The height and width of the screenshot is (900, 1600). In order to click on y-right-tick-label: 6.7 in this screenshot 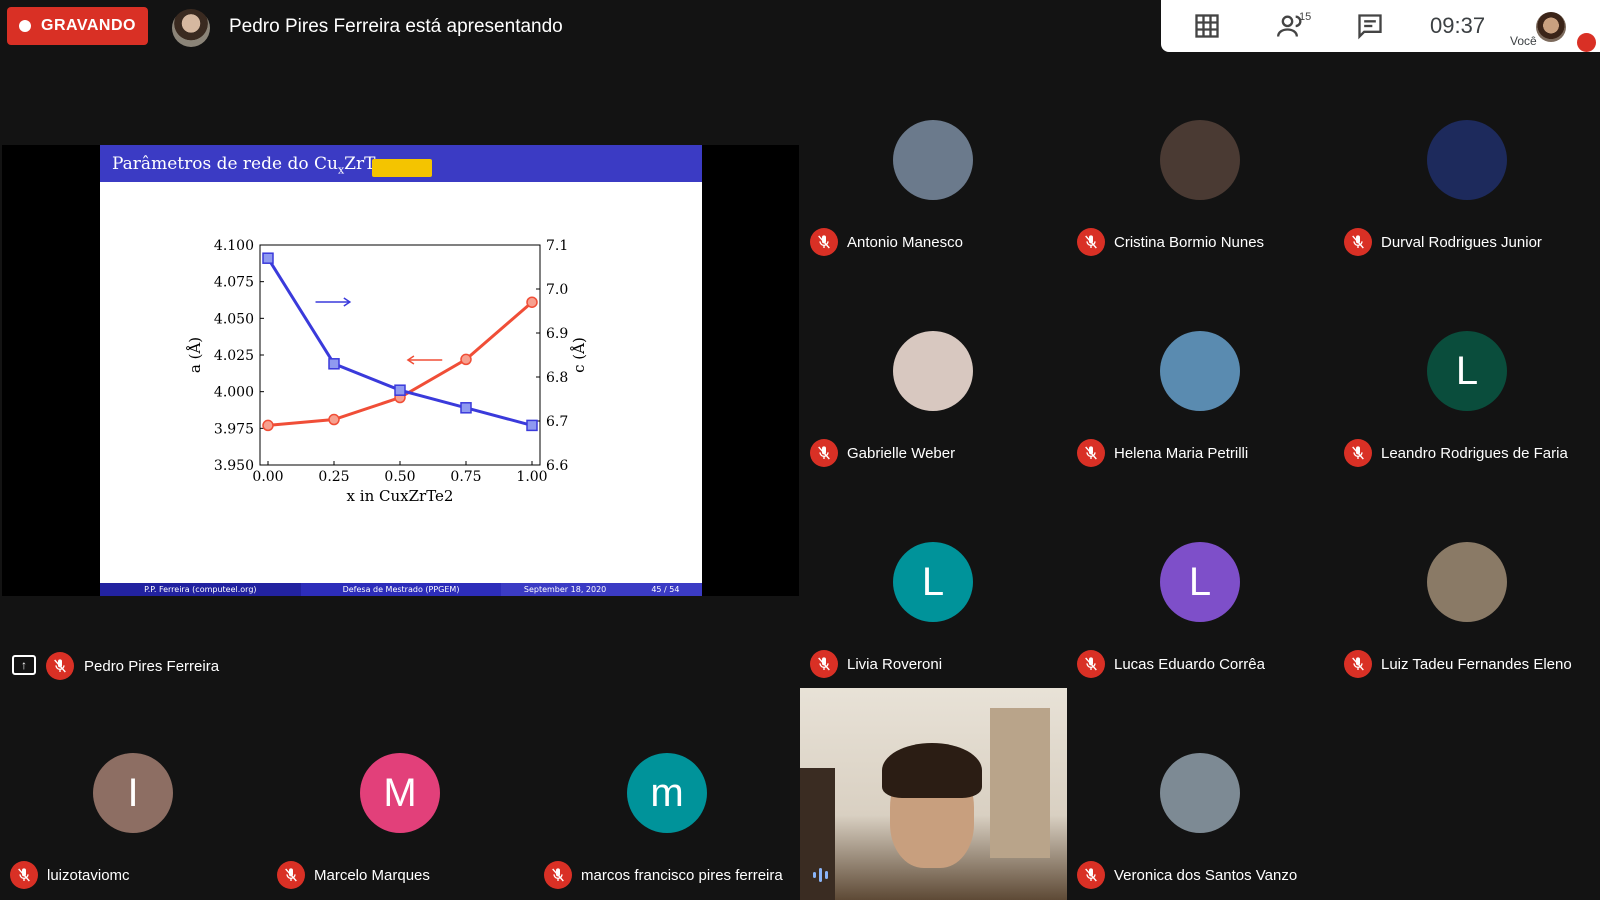, I will do `click(557, 422)`.